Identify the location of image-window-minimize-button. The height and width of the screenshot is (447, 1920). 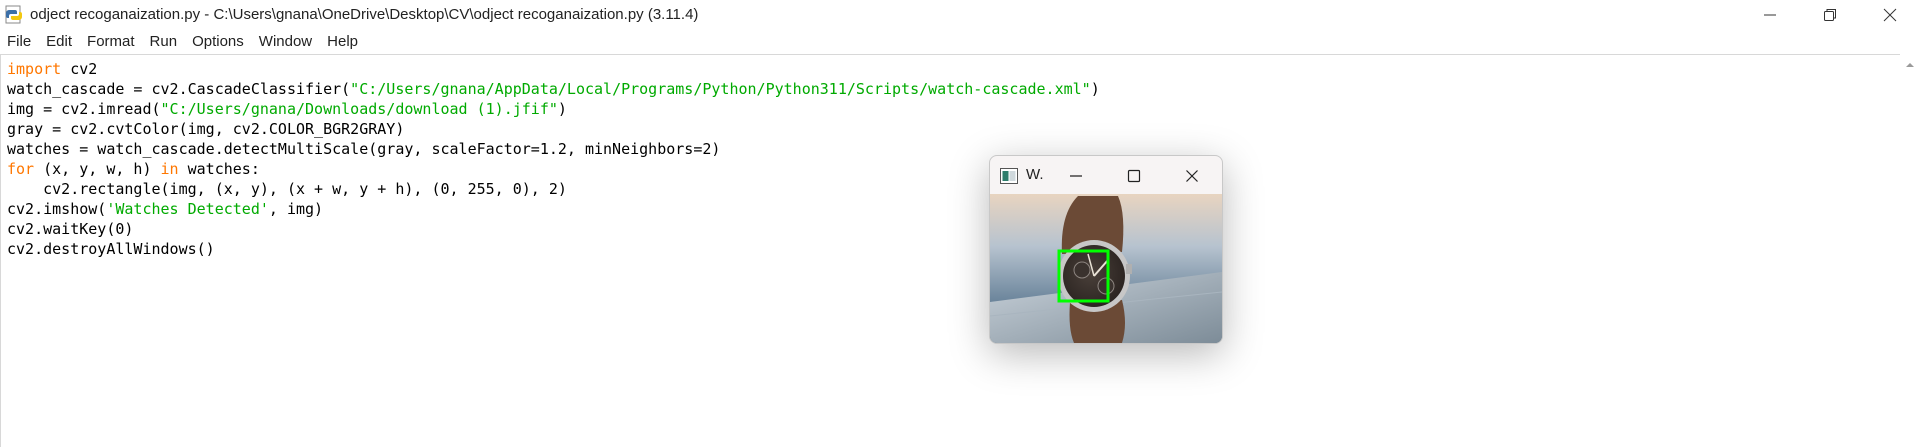
(1076, 176).